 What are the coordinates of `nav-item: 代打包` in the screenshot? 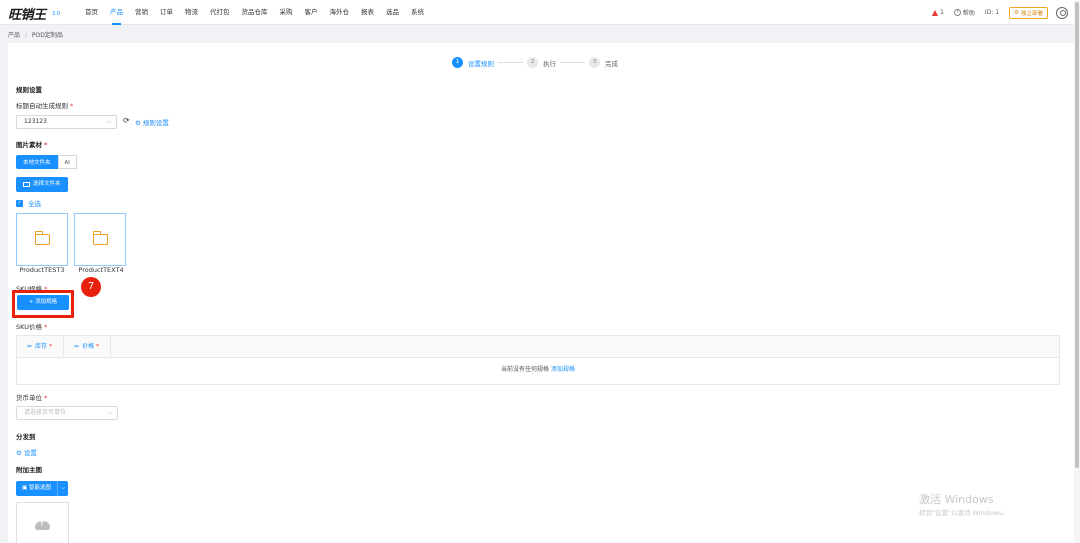 It's located at (220, 12).